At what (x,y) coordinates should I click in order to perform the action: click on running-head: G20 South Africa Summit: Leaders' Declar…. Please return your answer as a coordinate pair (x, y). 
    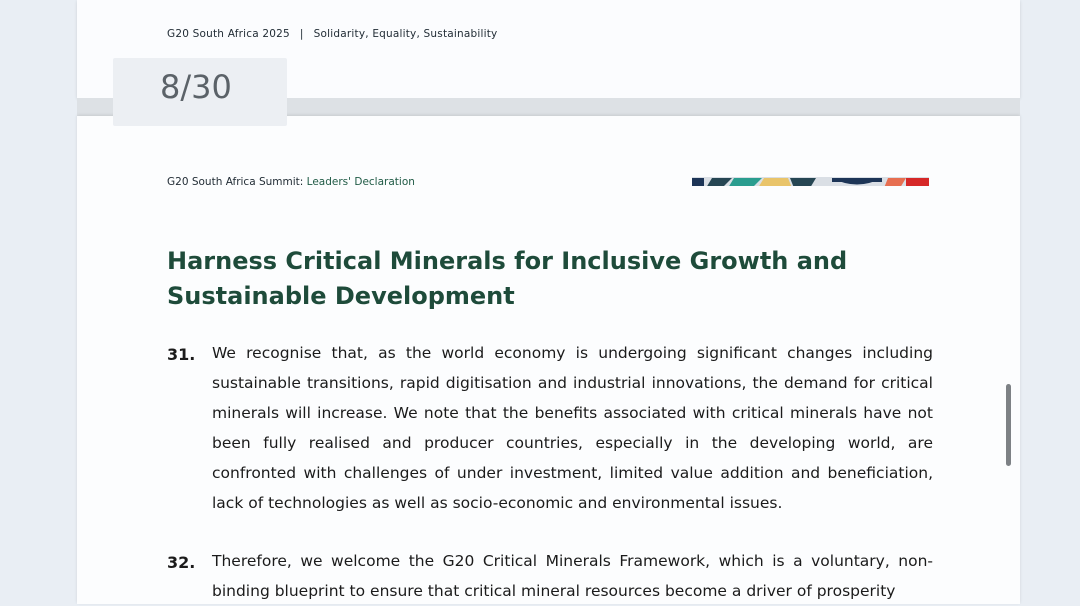
    Looking at the image, I should click on (291, 182).